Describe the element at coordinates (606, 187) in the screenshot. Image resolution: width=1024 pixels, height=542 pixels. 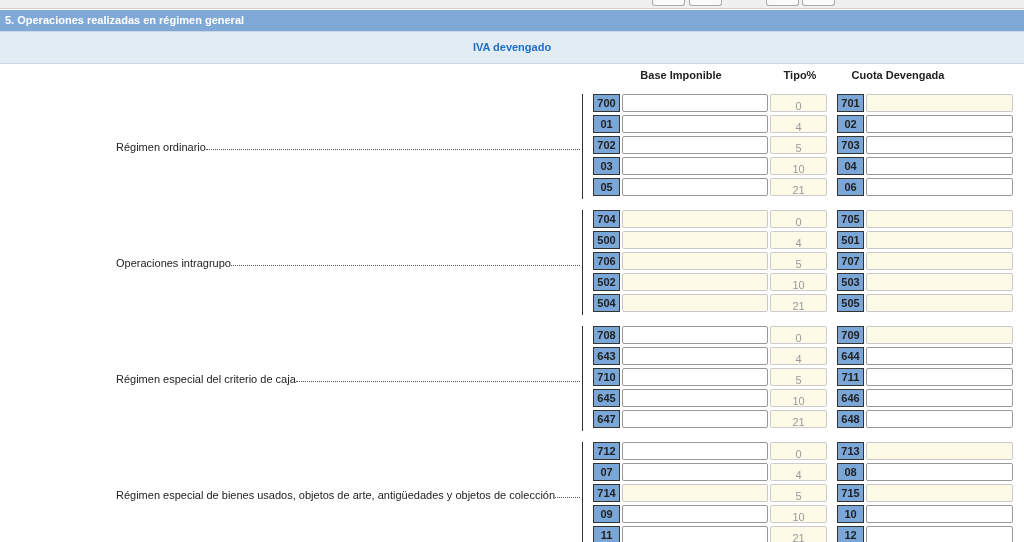
I see `box-code: 05` at that location.